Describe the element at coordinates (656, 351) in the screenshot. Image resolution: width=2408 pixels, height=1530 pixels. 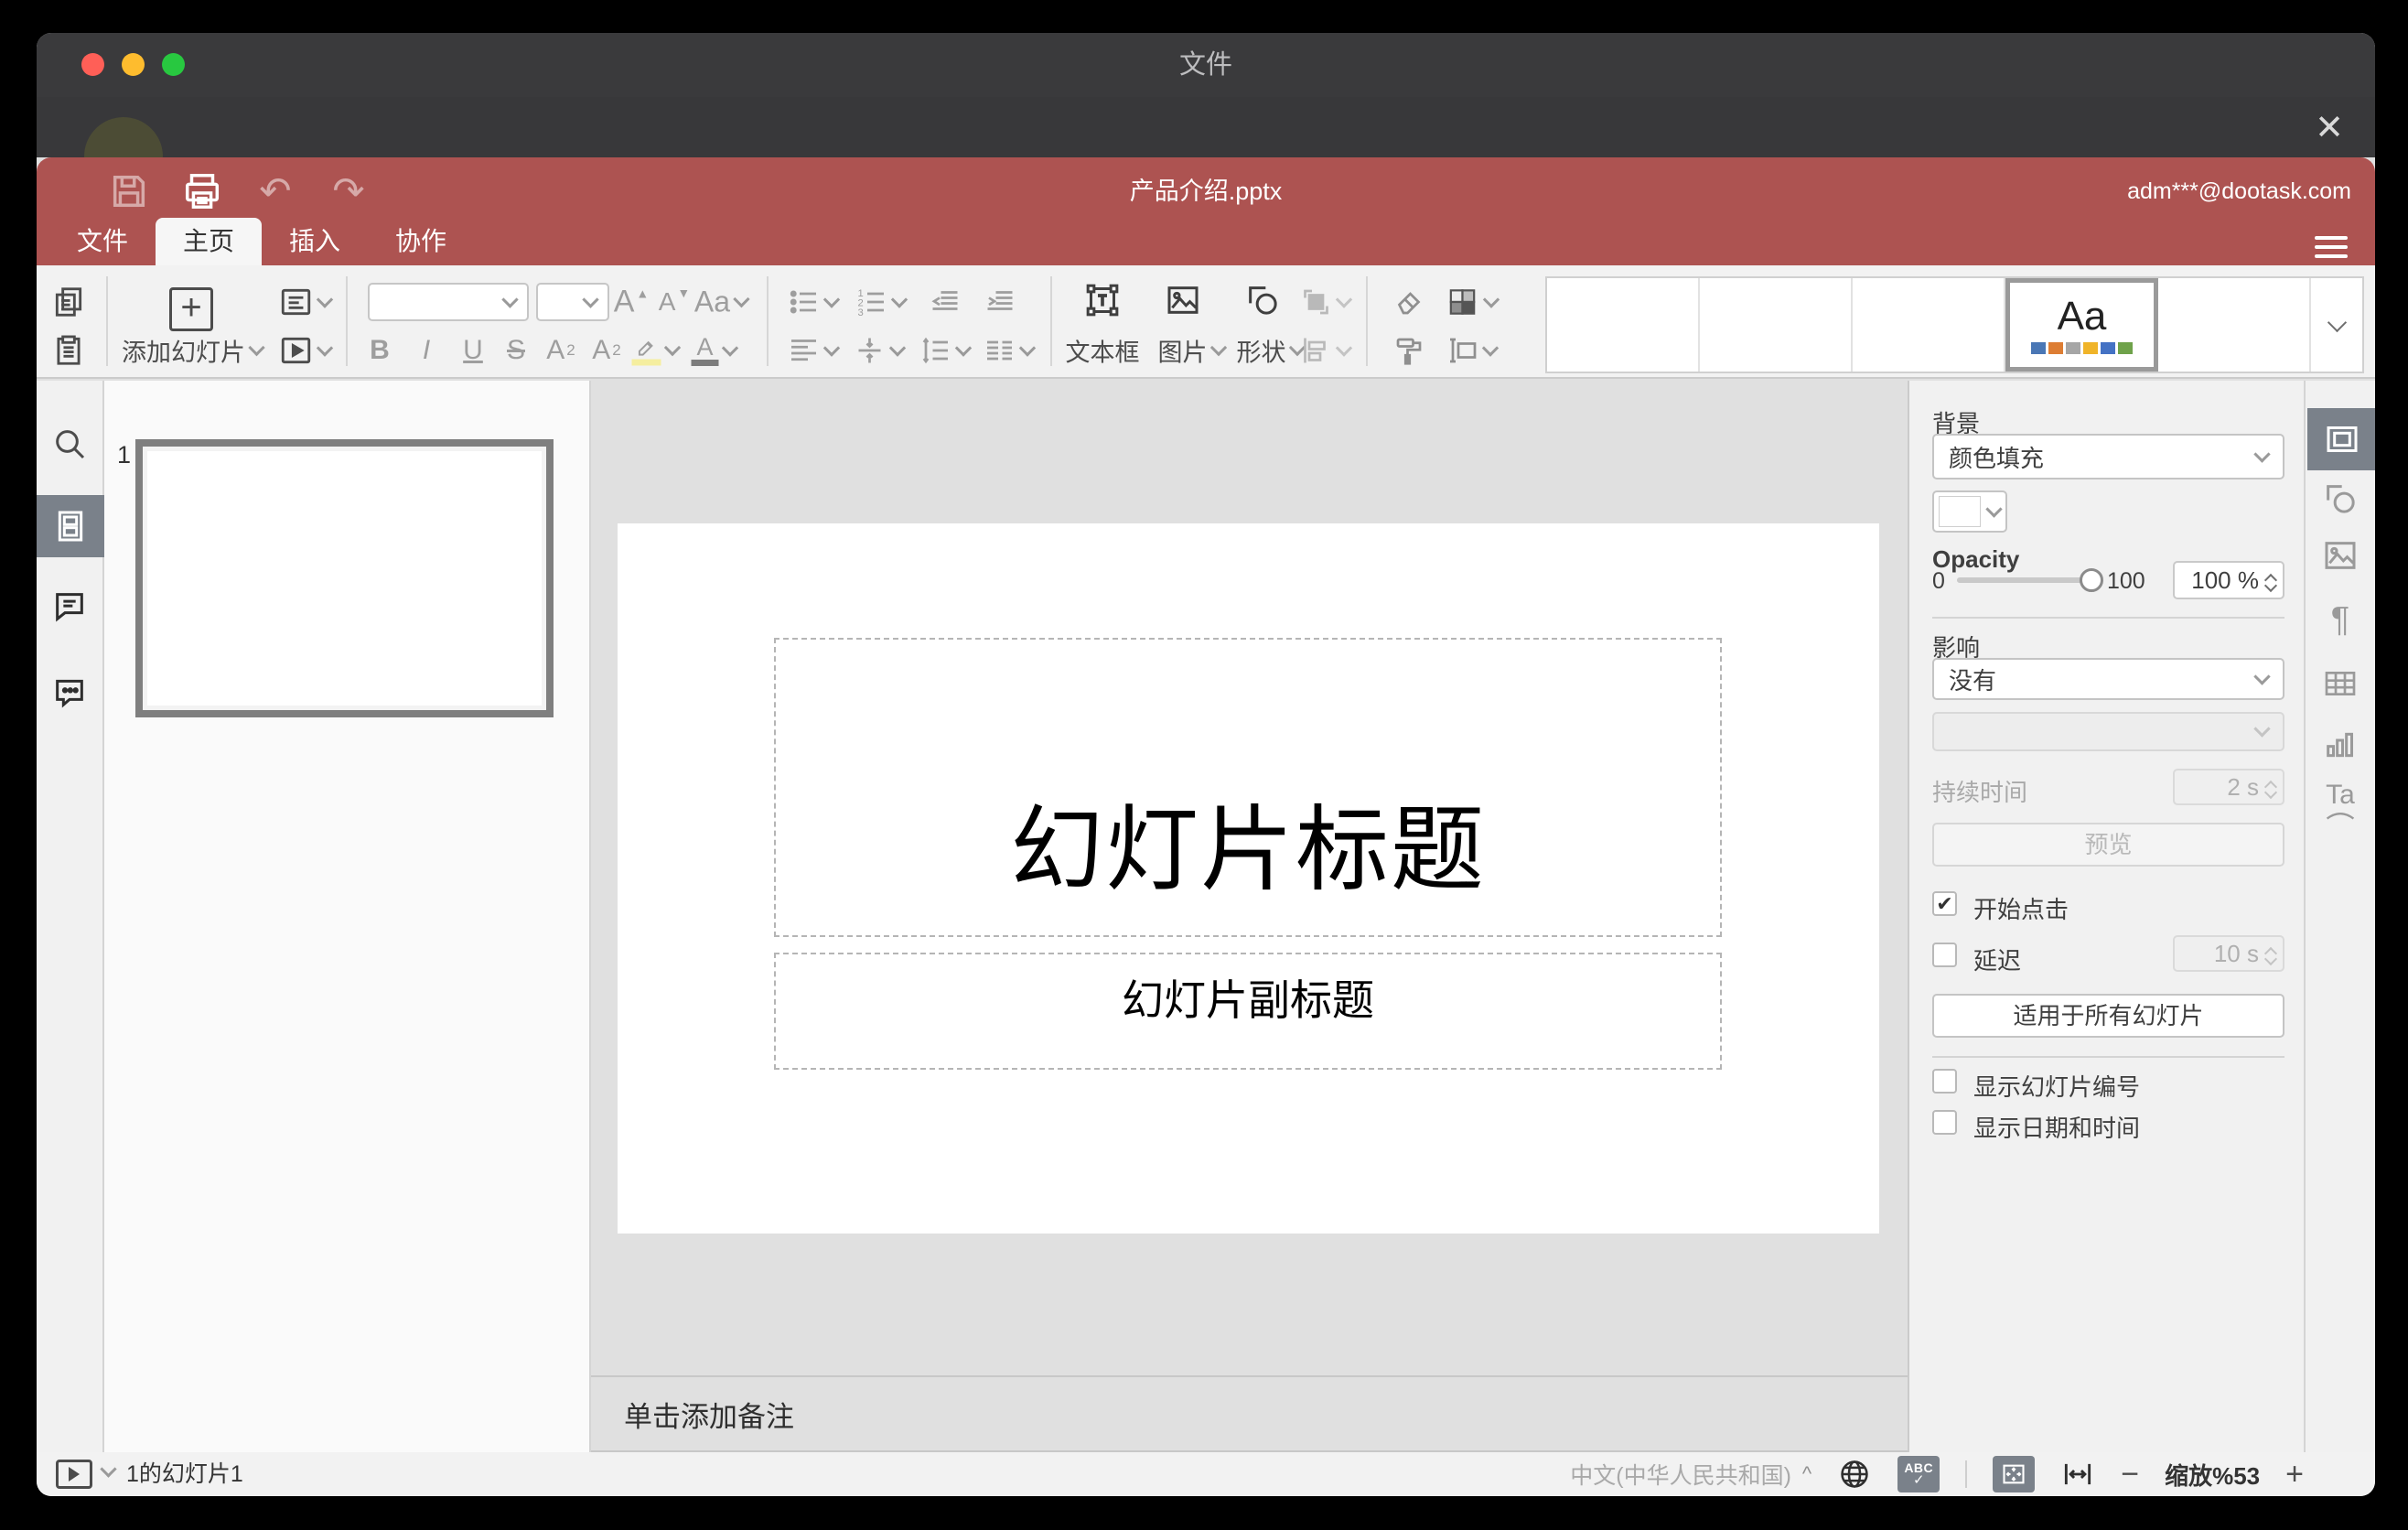
I see `highlight-color-icon` at that location.